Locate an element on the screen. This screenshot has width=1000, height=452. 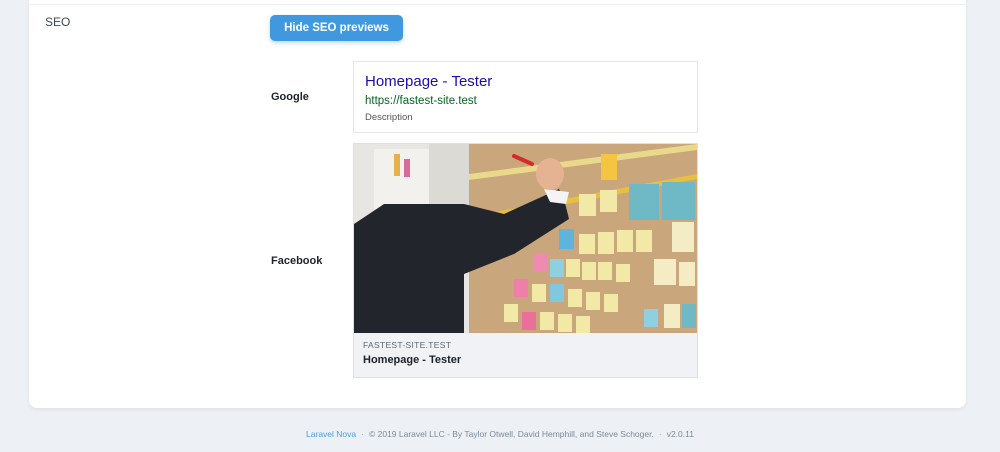
google-preview-label: Google is located at coordinates (290, 97).